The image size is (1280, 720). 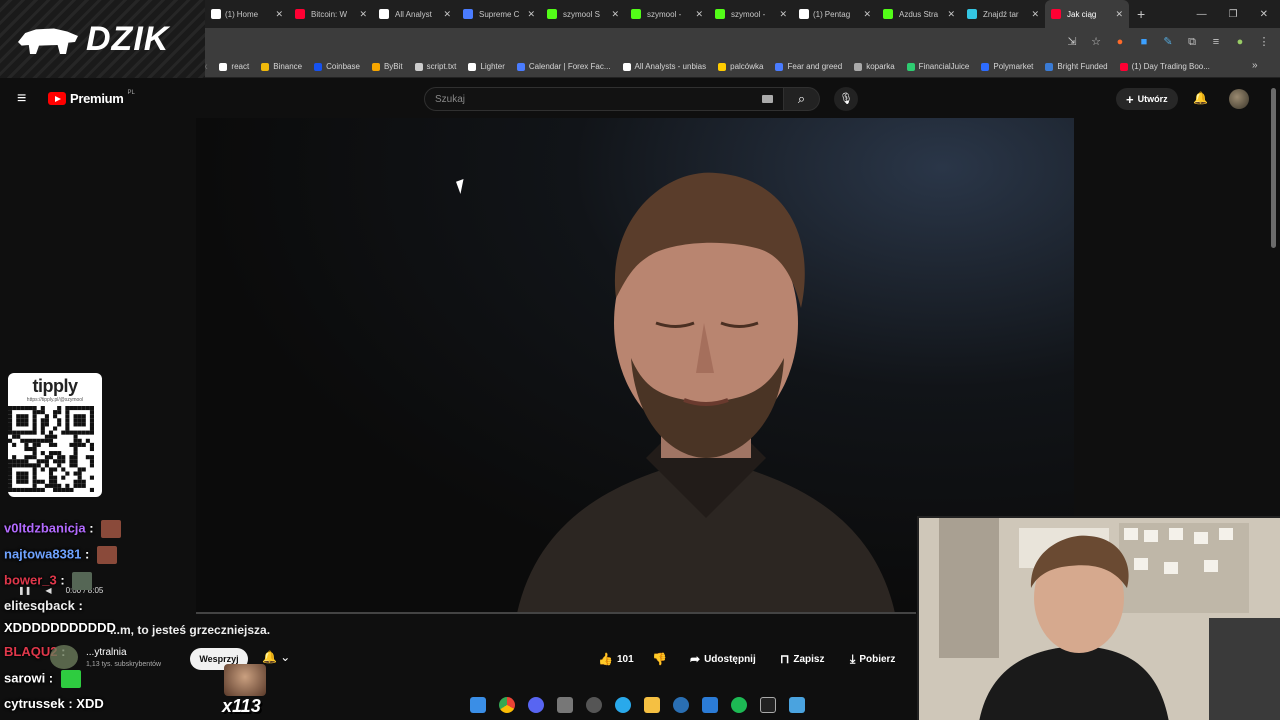 I want to click on browser-menu-icon: ⋮, so click(x=1264, y=42).